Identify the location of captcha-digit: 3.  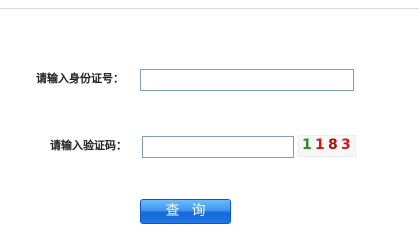
(346, 145).